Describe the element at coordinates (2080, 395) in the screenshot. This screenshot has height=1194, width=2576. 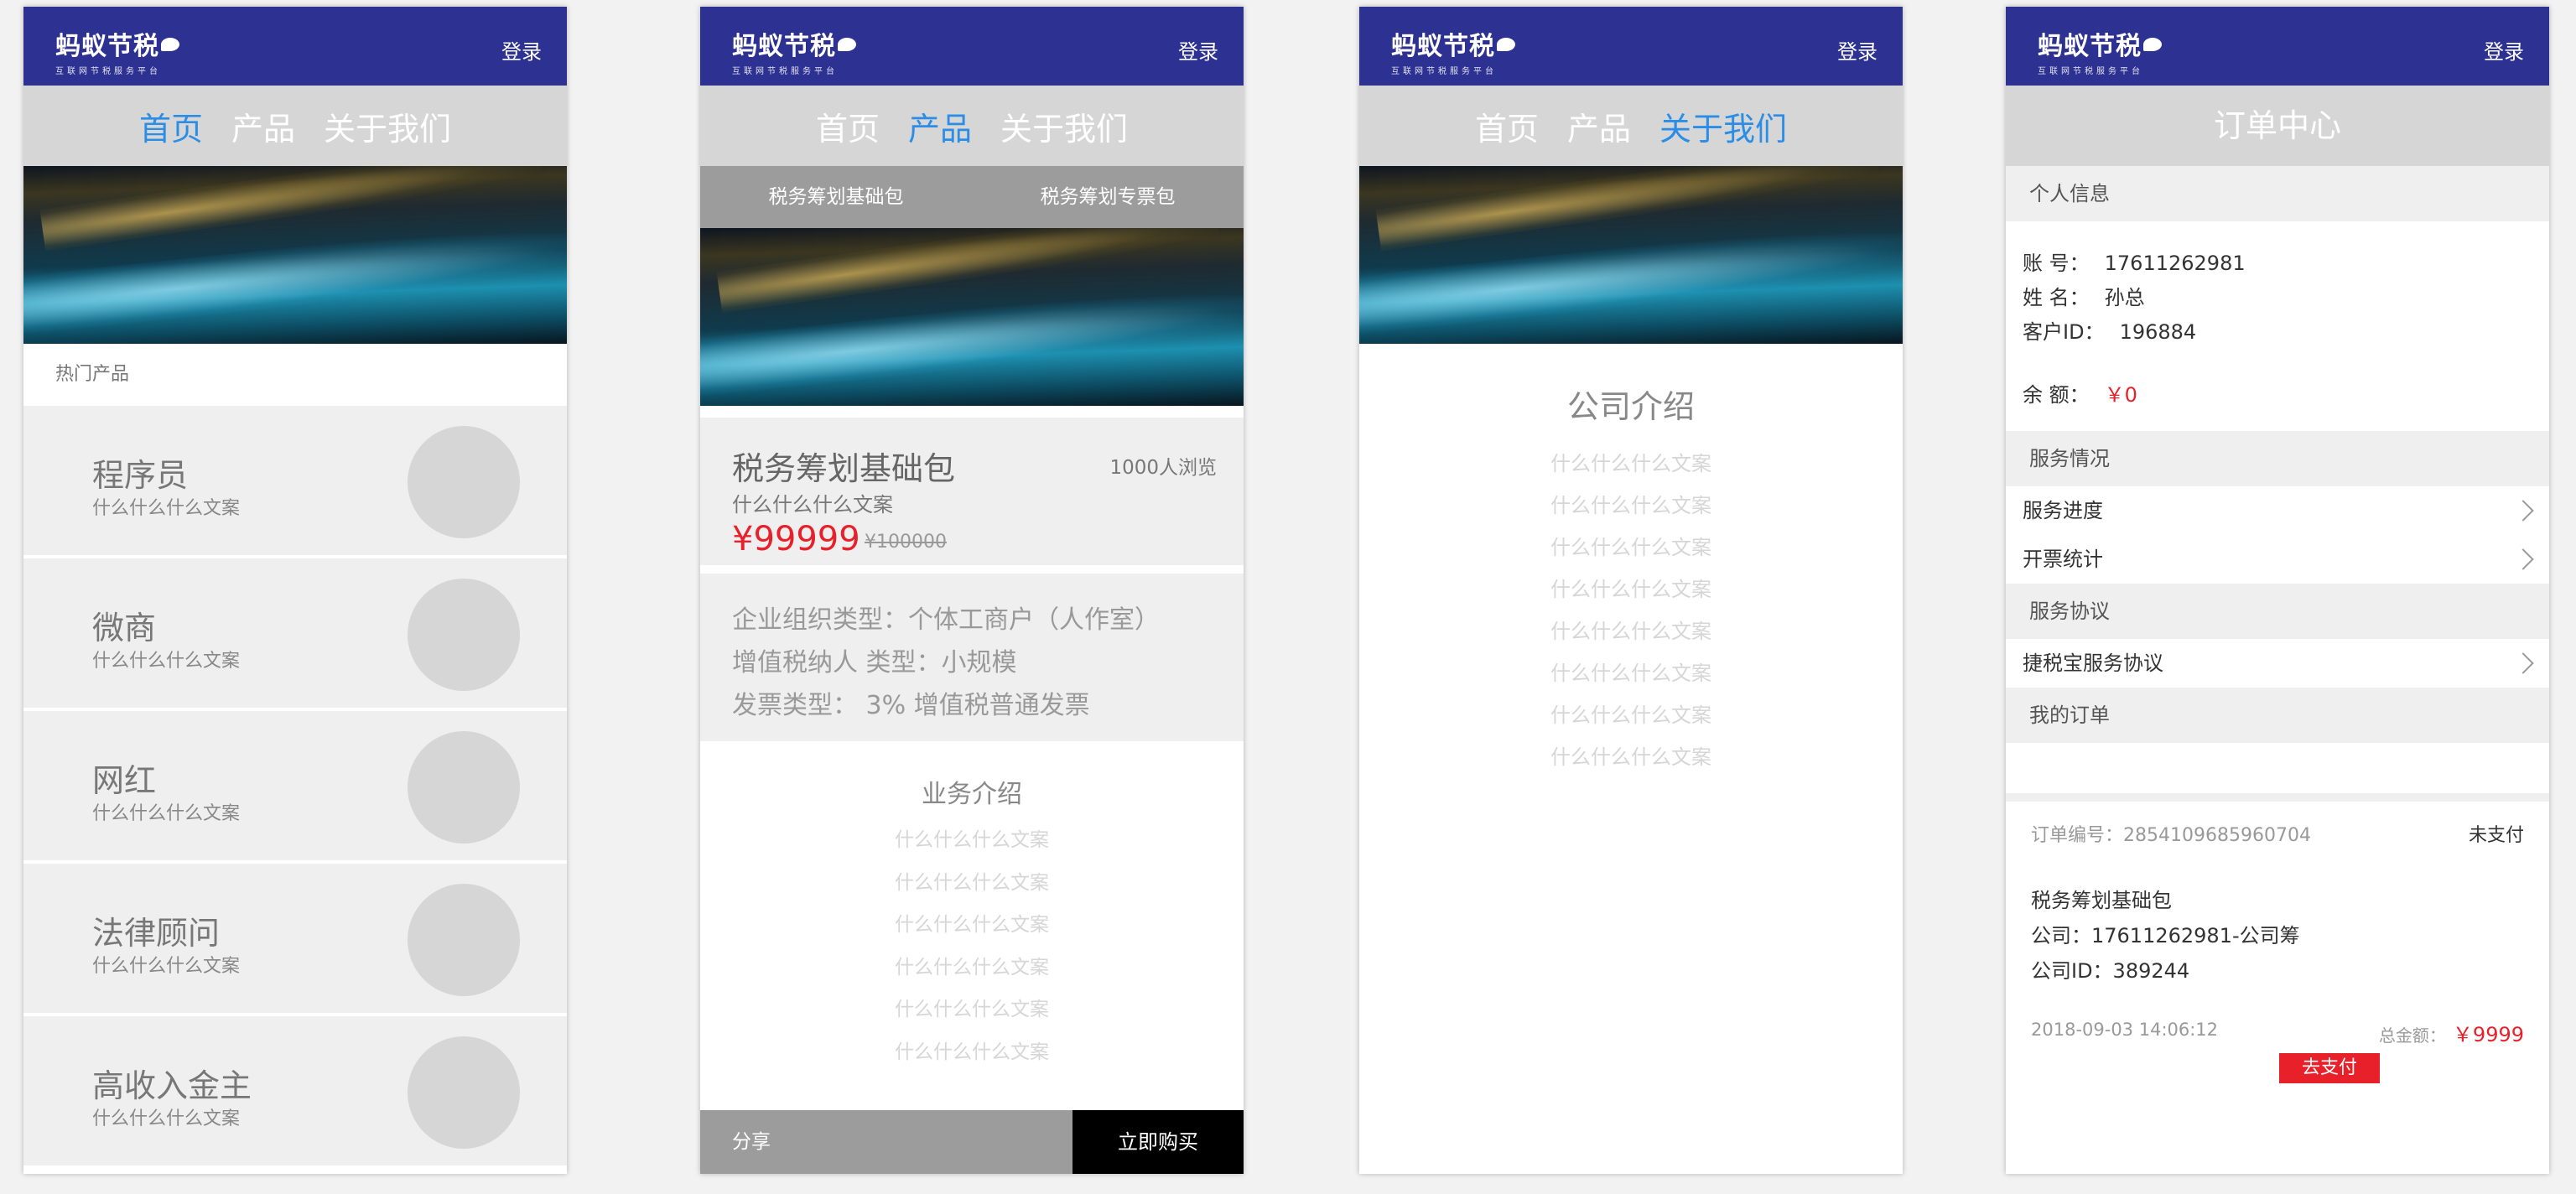
I see `balance-row: 余 额： ￥0` at that location.